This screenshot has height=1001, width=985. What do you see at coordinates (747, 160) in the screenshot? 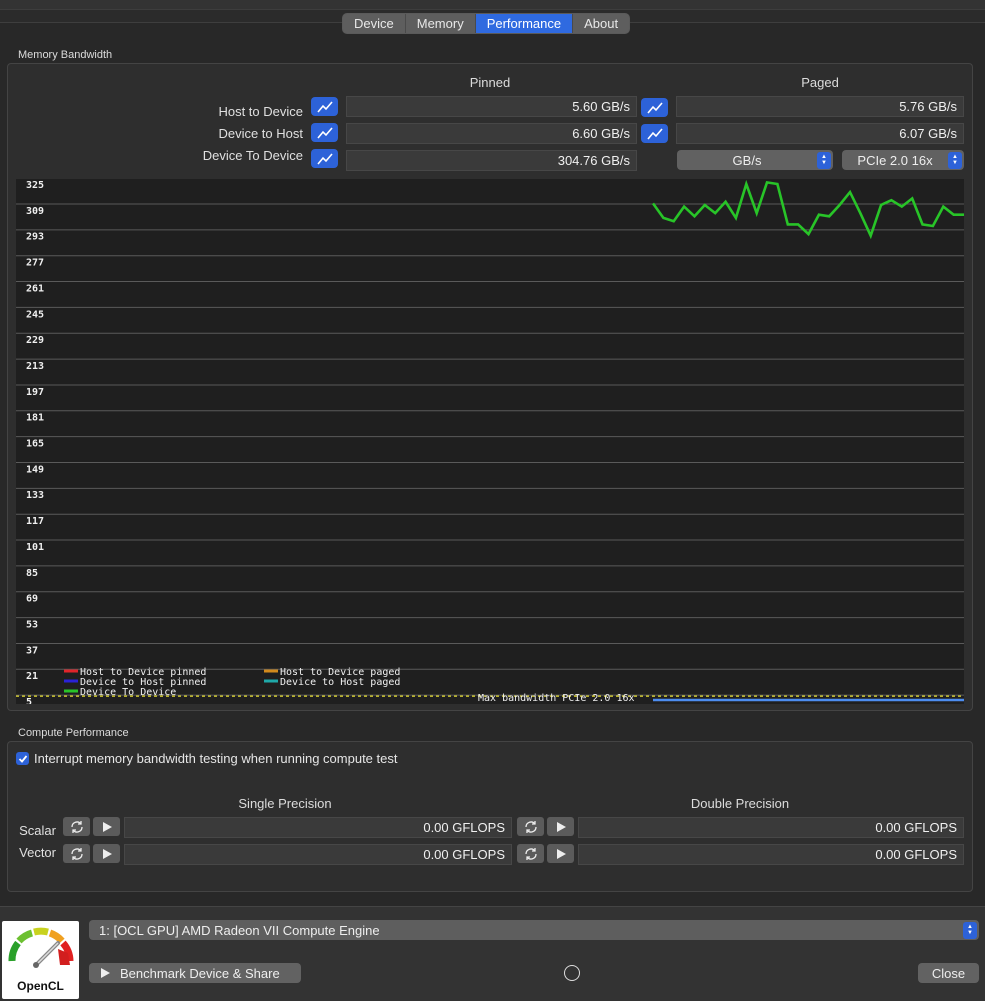
I see `unit-popup-value: GB/s` at bounding box center [747, 160].